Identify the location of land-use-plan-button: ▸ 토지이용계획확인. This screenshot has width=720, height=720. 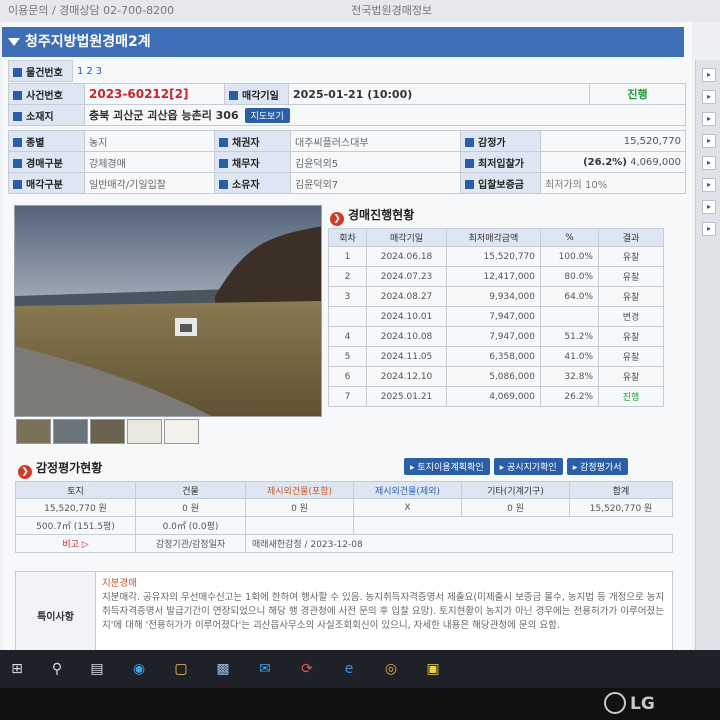
(447, 466).